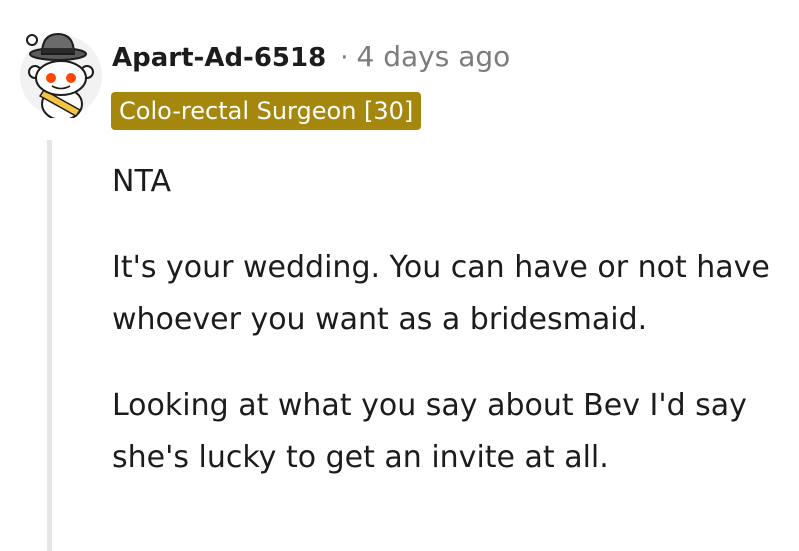  Describe the element at coordinates (266, 111) in the screenshot. I see `user-flair: Colo-rectal Surgeon [30]` at that location.